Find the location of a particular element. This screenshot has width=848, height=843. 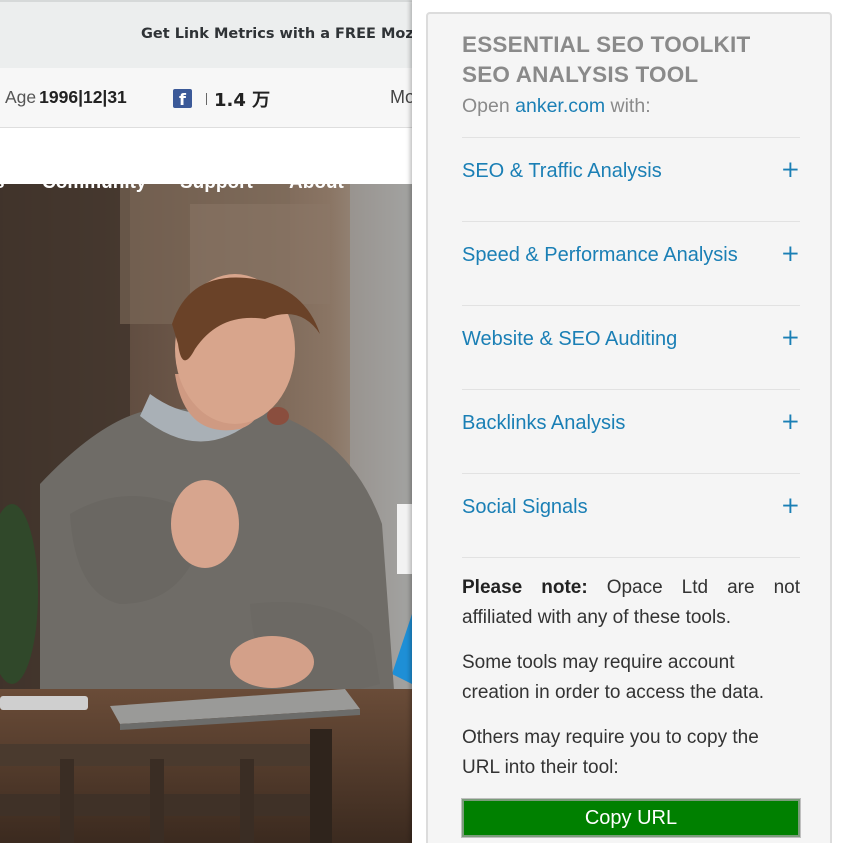

section-label: Backlinks Analysis is located at coordinates (544, 423).